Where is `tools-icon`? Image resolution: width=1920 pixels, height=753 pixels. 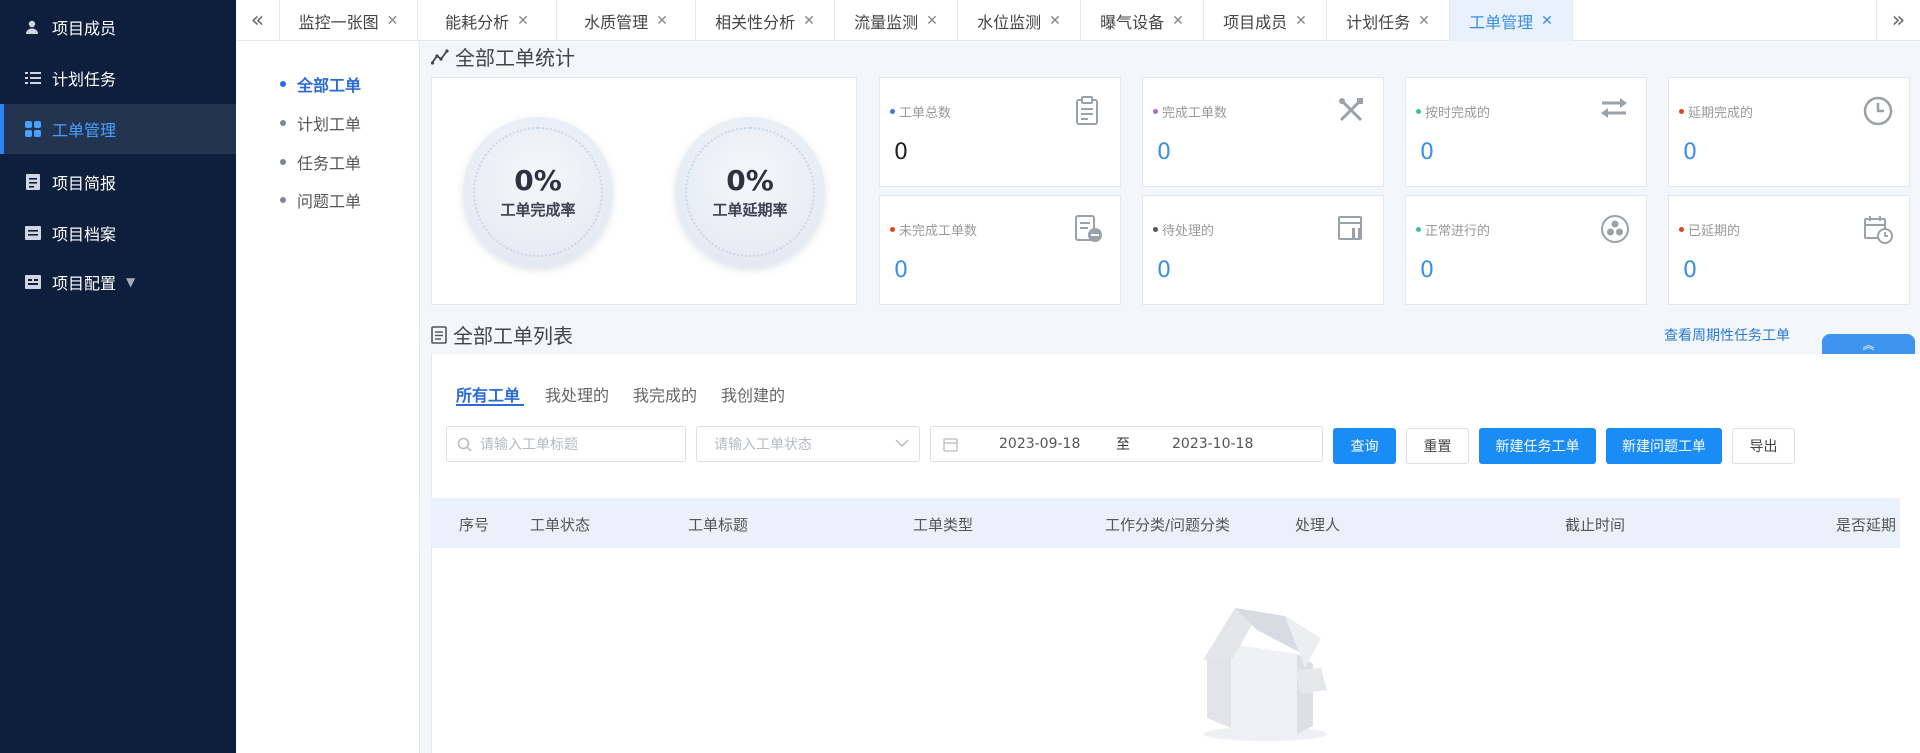 tools-icon is located at coordinates (1352, 111).